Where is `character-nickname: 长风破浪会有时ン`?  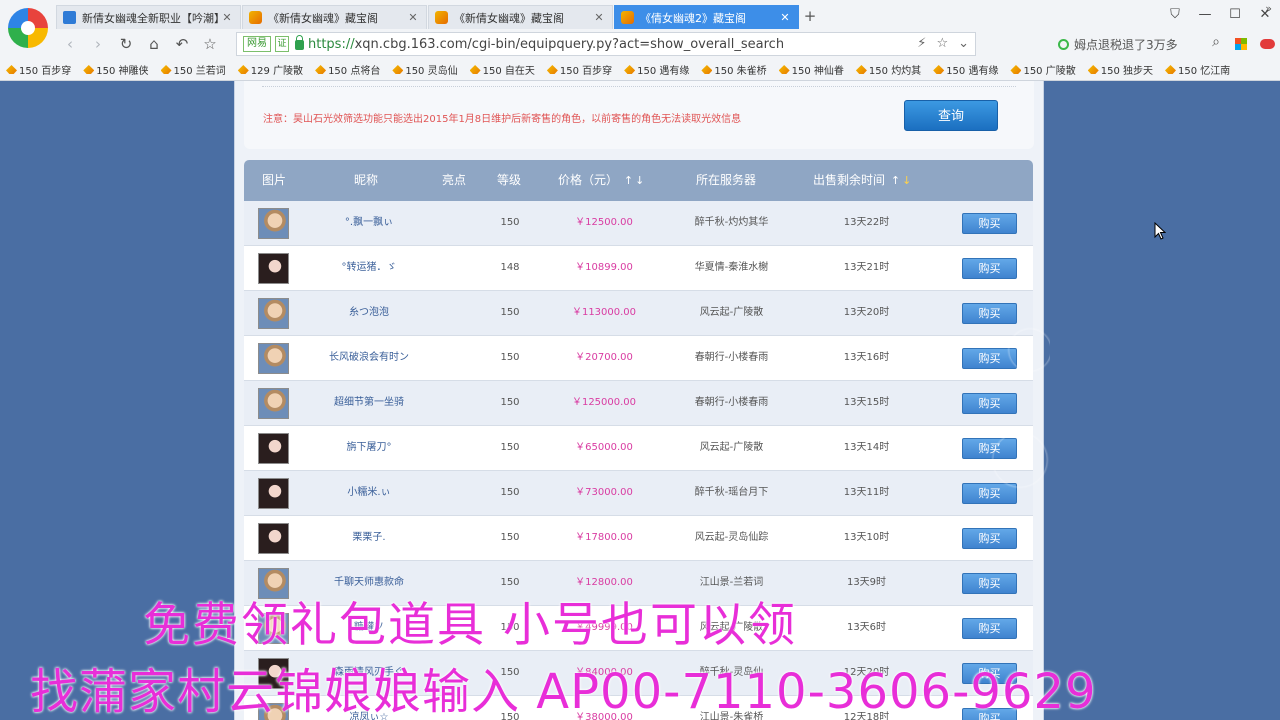 character-nickname: 长风破浪会有时ン is located at coordinates (369, 358).